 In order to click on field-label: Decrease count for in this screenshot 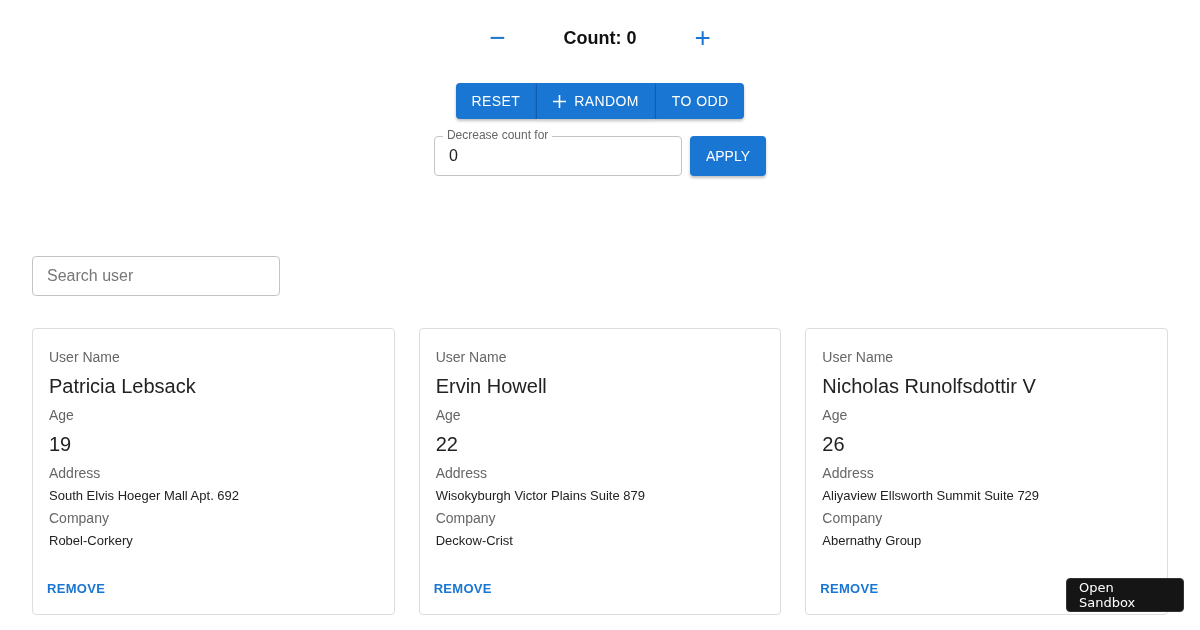, I will do `click(497, 135)`.